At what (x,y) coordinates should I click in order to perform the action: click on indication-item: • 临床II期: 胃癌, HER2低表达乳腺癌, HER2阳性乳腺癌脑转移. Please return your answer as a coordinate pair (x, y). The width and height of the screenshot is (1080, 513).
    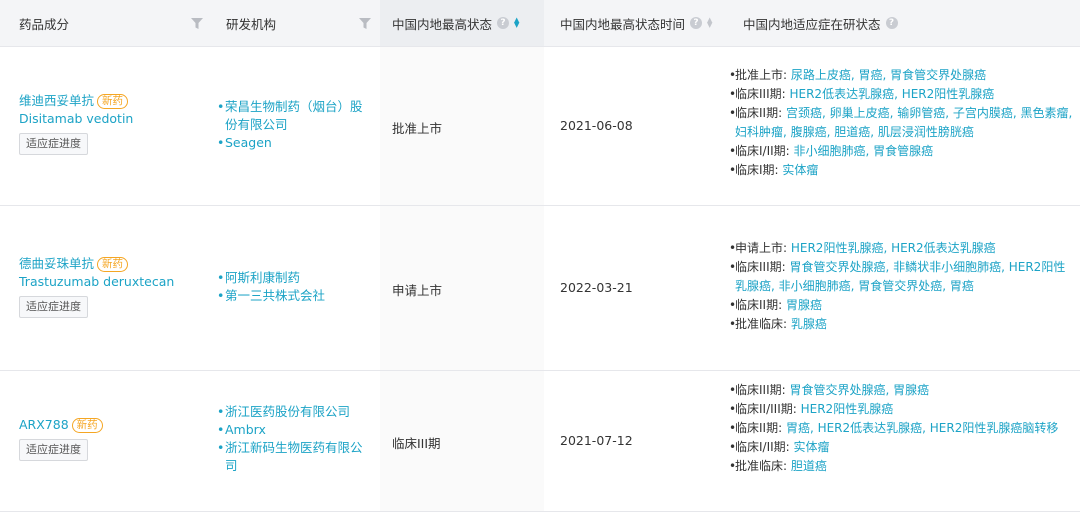
    Looking at the image, I should click on (894, 428).